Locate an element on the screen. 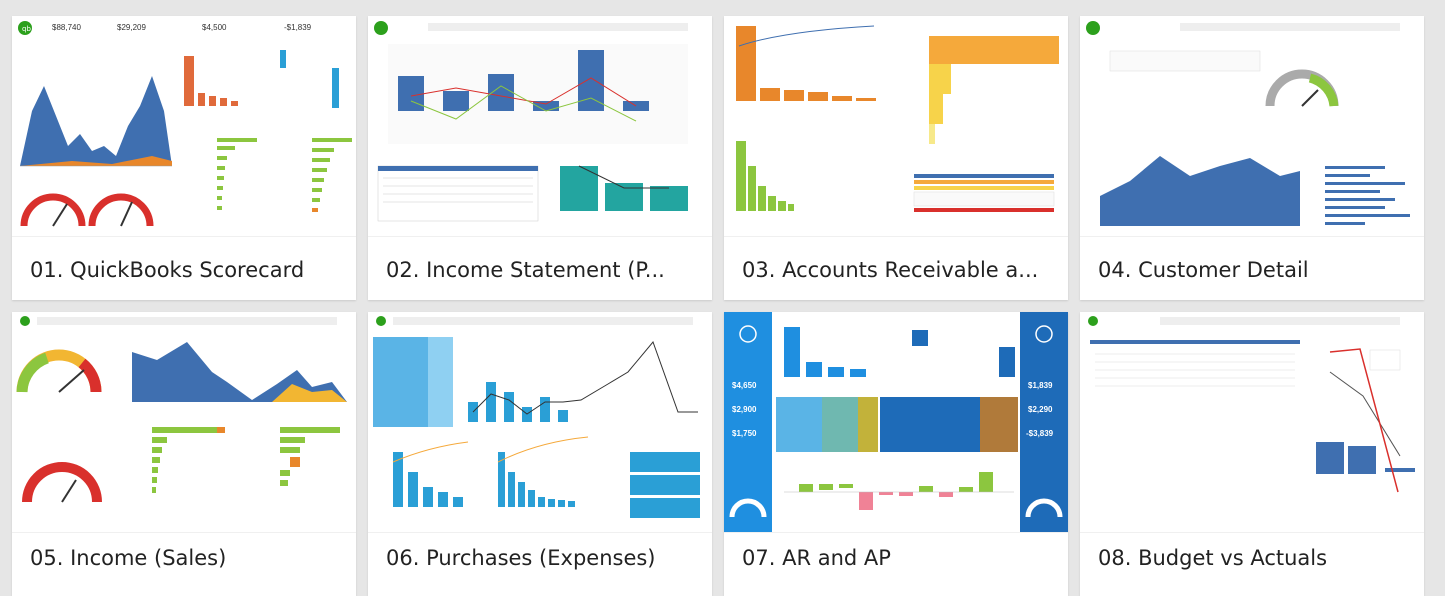  kpi-value: -$1,839 is located at coordinates (298, 27).